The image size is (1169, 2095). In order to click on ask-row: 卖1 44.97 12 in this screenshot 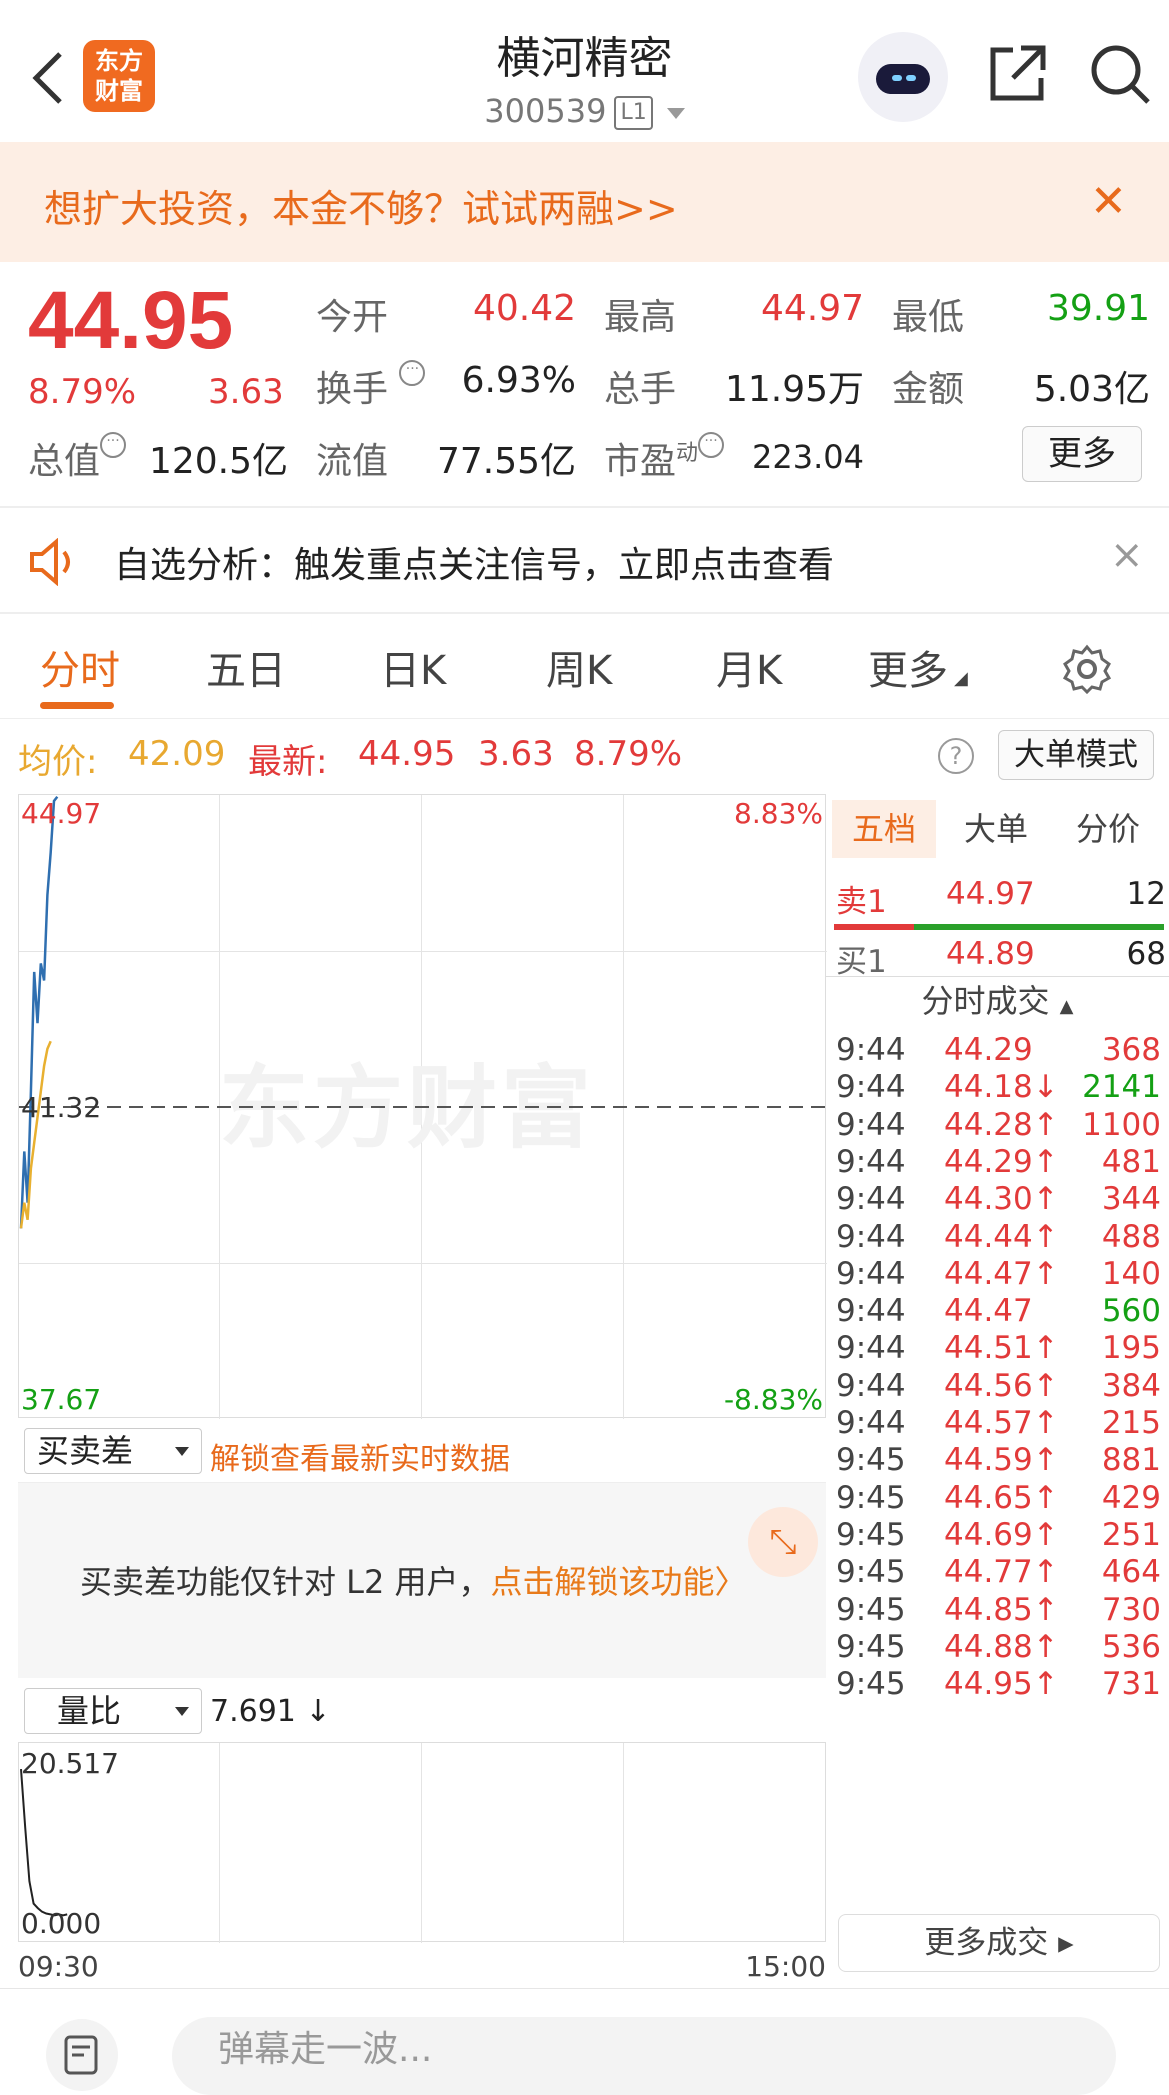, I will do `click(1001, 894)`.